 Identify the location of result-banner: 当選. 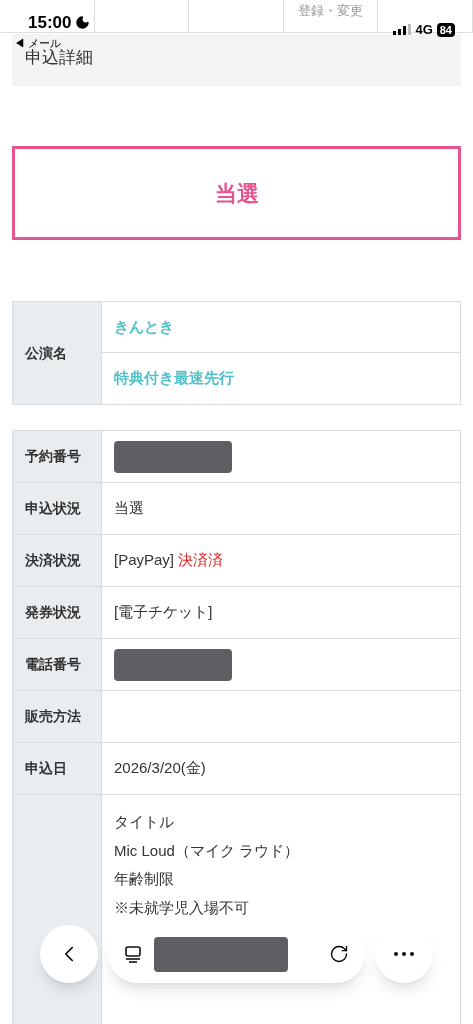
(236, 193).